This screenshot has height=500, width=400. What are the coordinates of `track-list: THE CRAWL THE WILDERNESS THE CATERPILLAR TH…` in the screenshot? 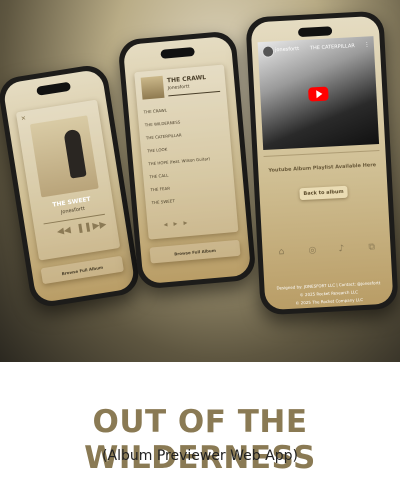 It's located at (179, 135).